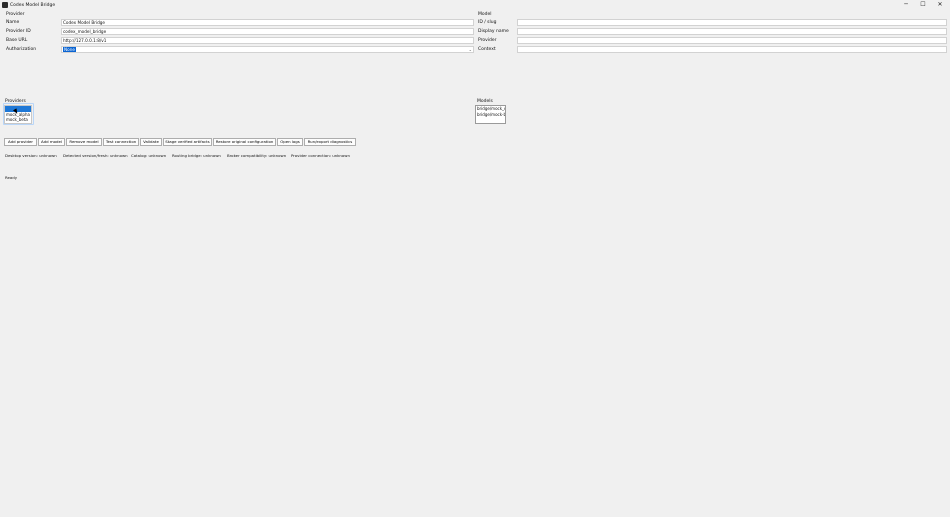 The height and width of the screenshot is (517, 950). I want to click on validate-button: Validate, so click(151, 142).